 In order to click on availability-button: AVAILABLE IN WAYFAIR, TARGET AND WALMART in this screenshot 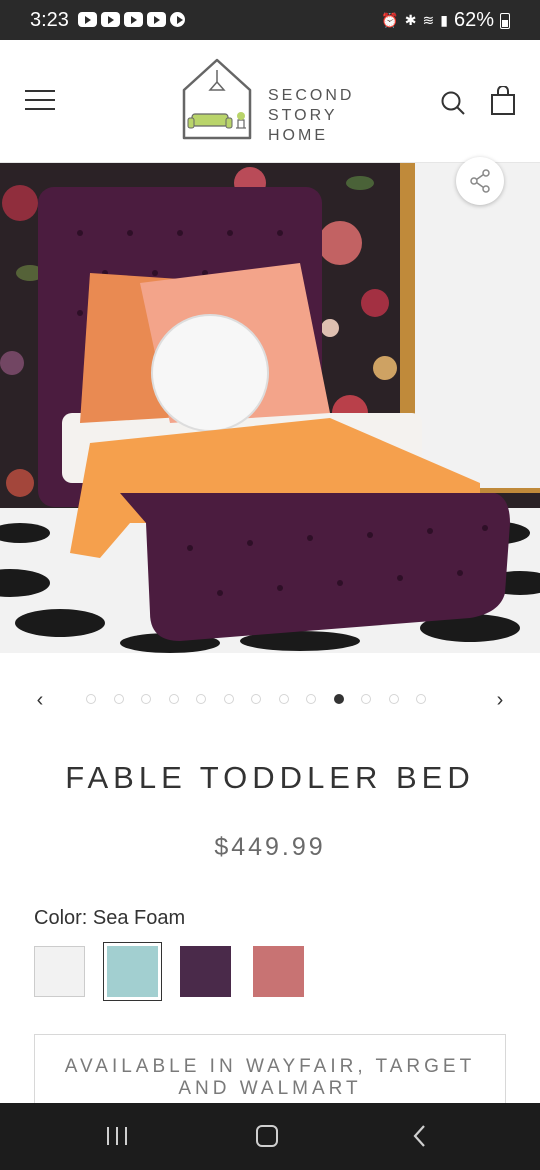, I will do `click(270, 1074)`.